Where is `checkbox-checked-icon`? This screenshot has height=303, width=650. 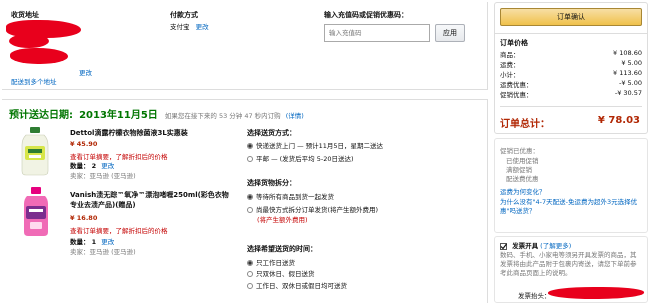
checkbox-checked-icon is located at coordinates (503, 246).